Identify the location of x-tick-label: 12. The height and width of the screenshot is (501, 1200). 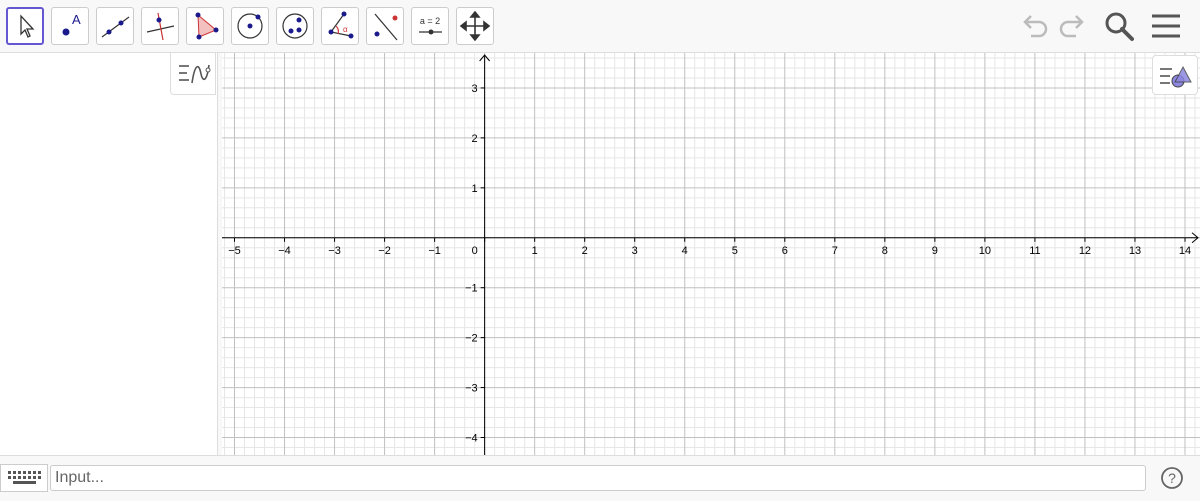
(1085, 251).